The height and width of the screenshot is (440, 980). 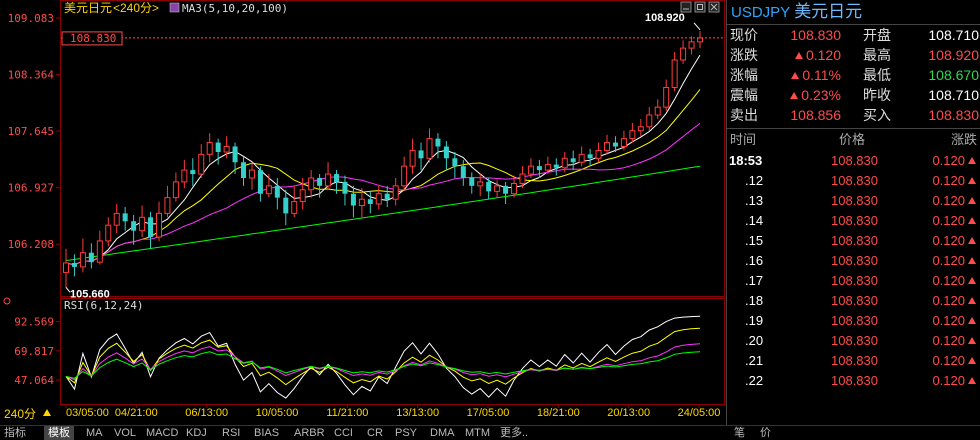 What do you see at coordinates (514, 433) in the screenshot?
I see `indicator-tab: 更多..` at bounding box center [514, 433].